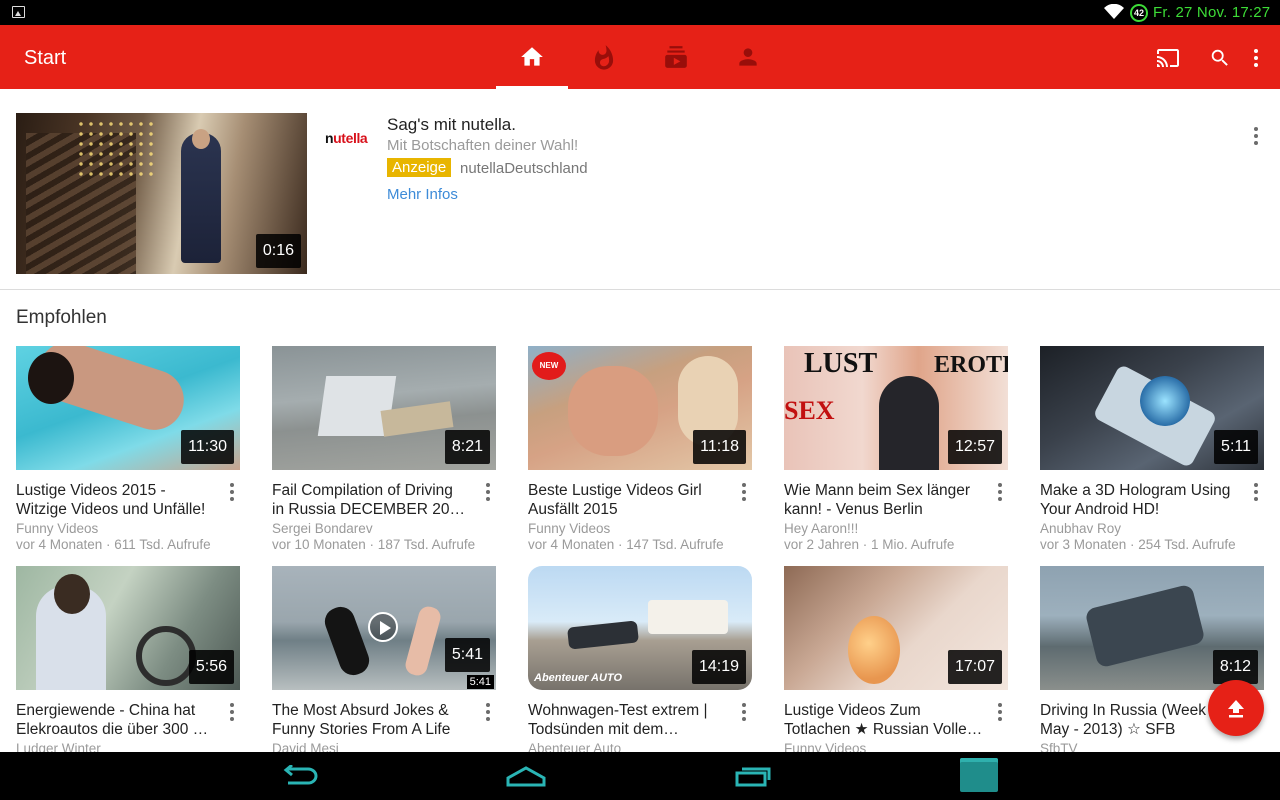  Describe the element at coordinates (18, 12) in the screenshot. I see `image-notification-icon` at that location.